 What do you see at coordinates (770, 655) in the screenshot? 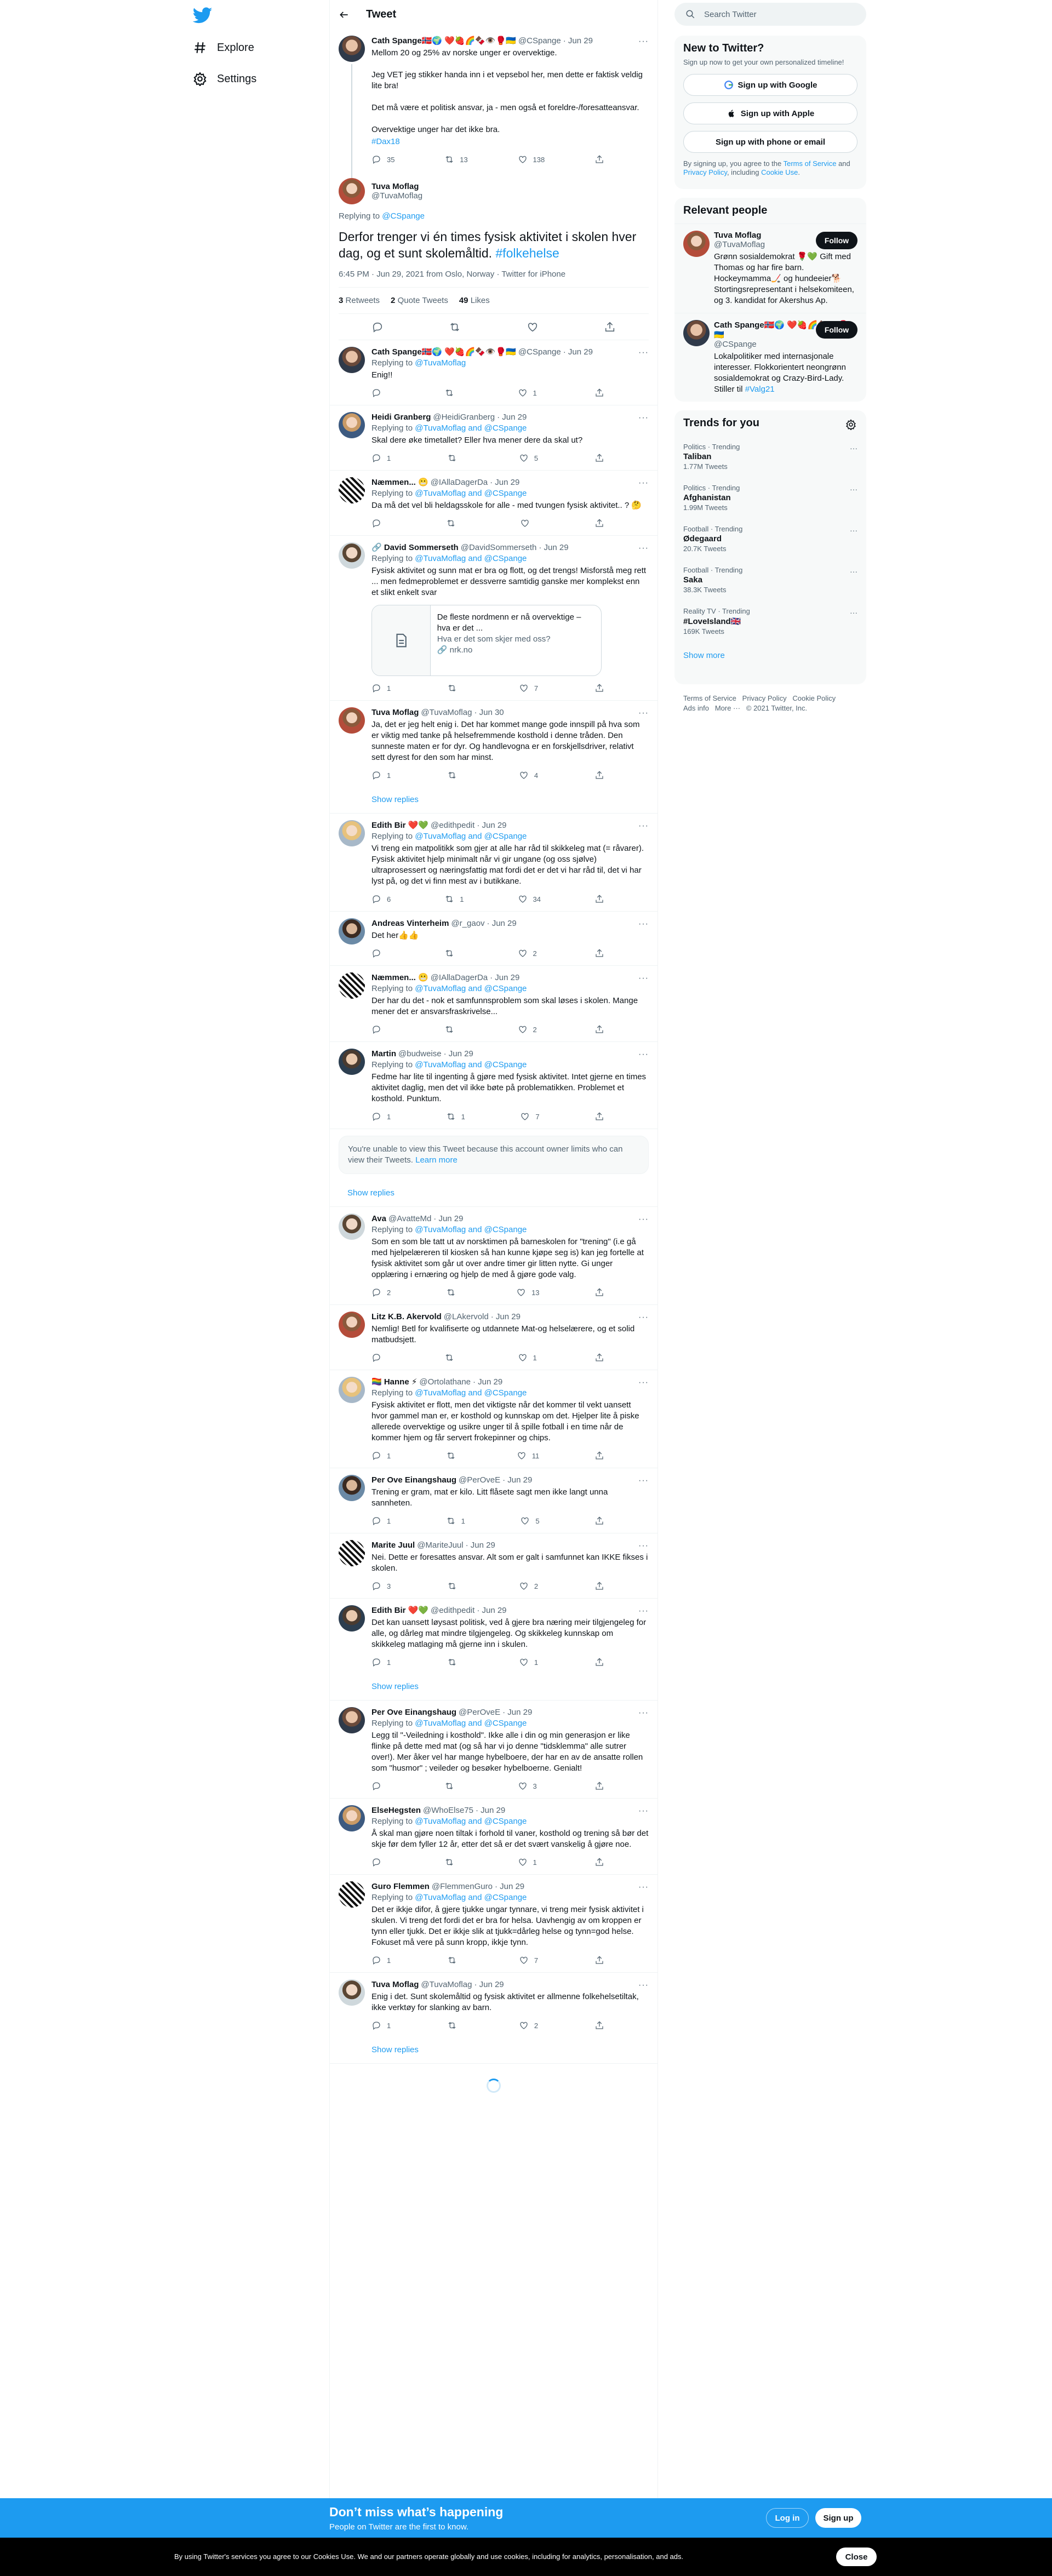
I see `show-more-link: Show more` at bounding box center [770, 655].